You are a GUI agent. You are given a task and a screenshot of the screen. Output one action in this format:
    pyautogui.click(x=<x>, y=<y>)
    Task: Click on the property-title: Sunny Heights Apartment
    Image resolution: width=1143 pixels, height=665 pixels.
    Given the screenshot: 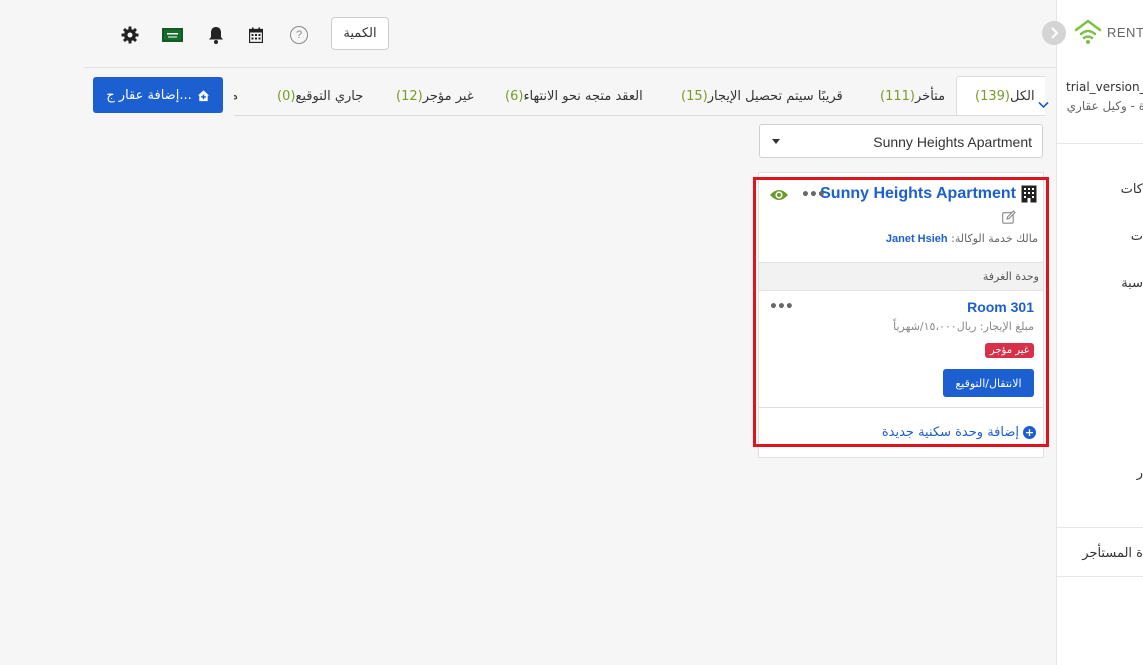 What is the action you would take?
    pyautogui.click(x=918, y=194)
    